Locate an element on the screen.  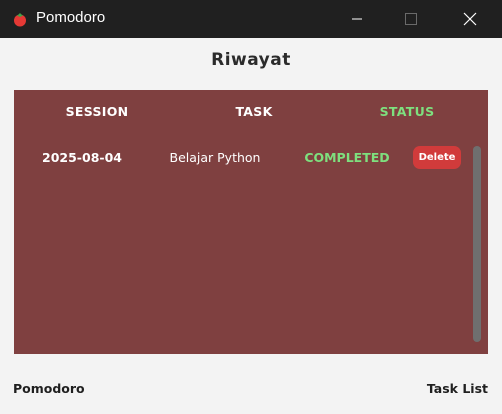
close-button is located at coordinates (470, 19).